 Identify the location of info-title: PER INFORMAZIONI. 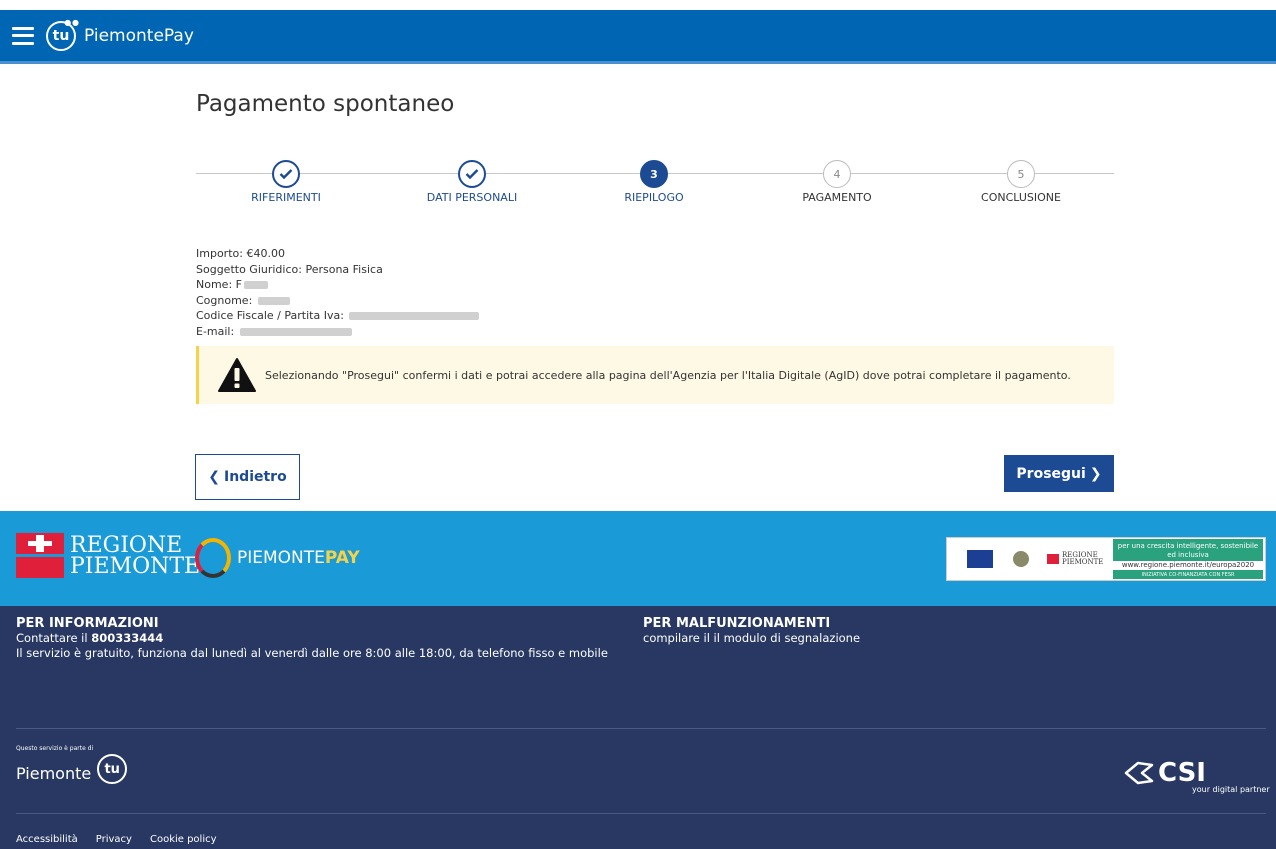
(87, 623).